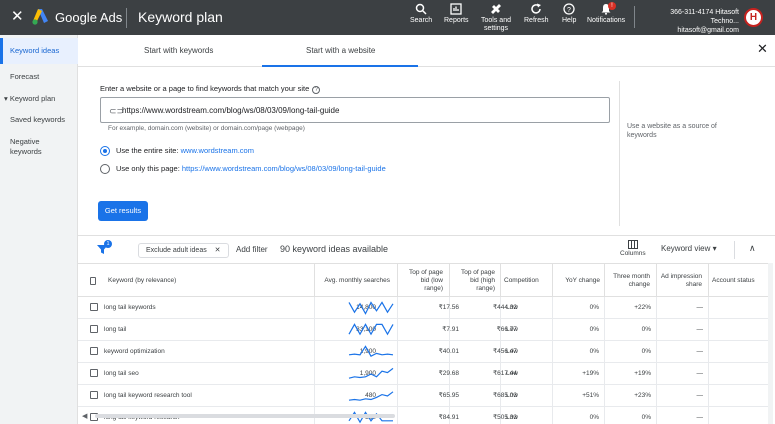 Image resolution: width=775 pixels, height=424 pixels. What do you see at coordinates (354, 281) in the screenshot?
I see `header-searches: Avg. monthly searches` at bounding box center [354, 281].